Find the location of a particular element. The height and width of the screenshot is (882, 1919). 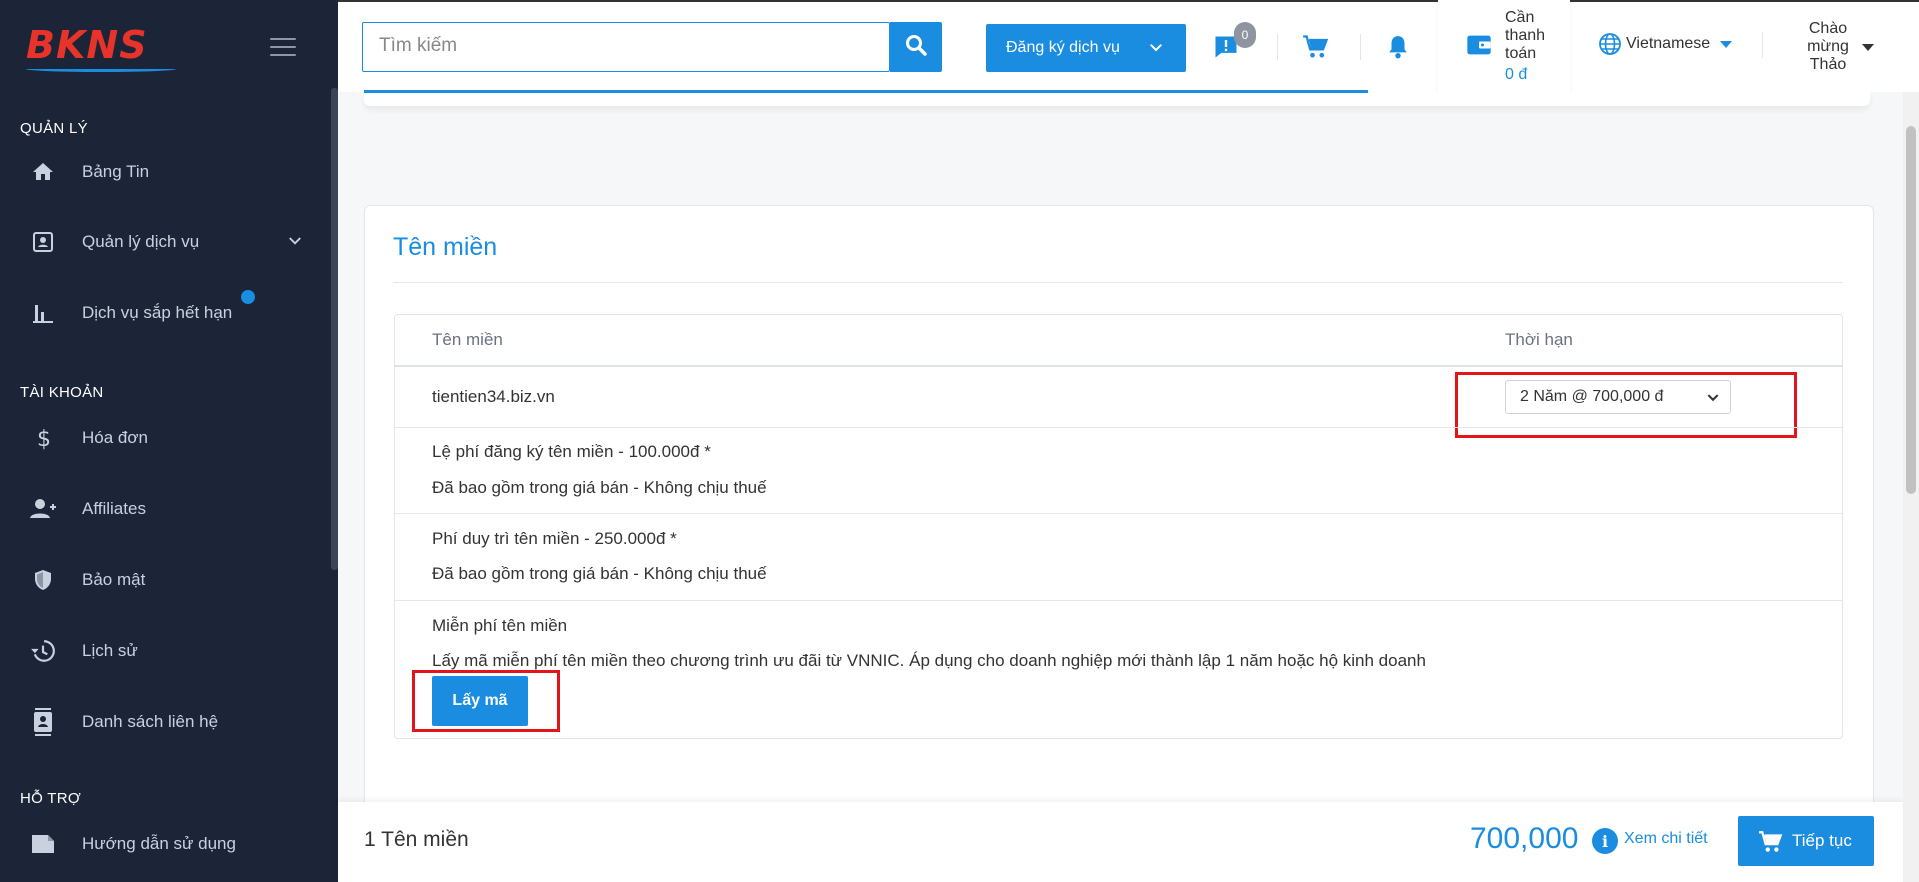

section-title-management: QUẢN LÝ is located at coordinates (54, 128).